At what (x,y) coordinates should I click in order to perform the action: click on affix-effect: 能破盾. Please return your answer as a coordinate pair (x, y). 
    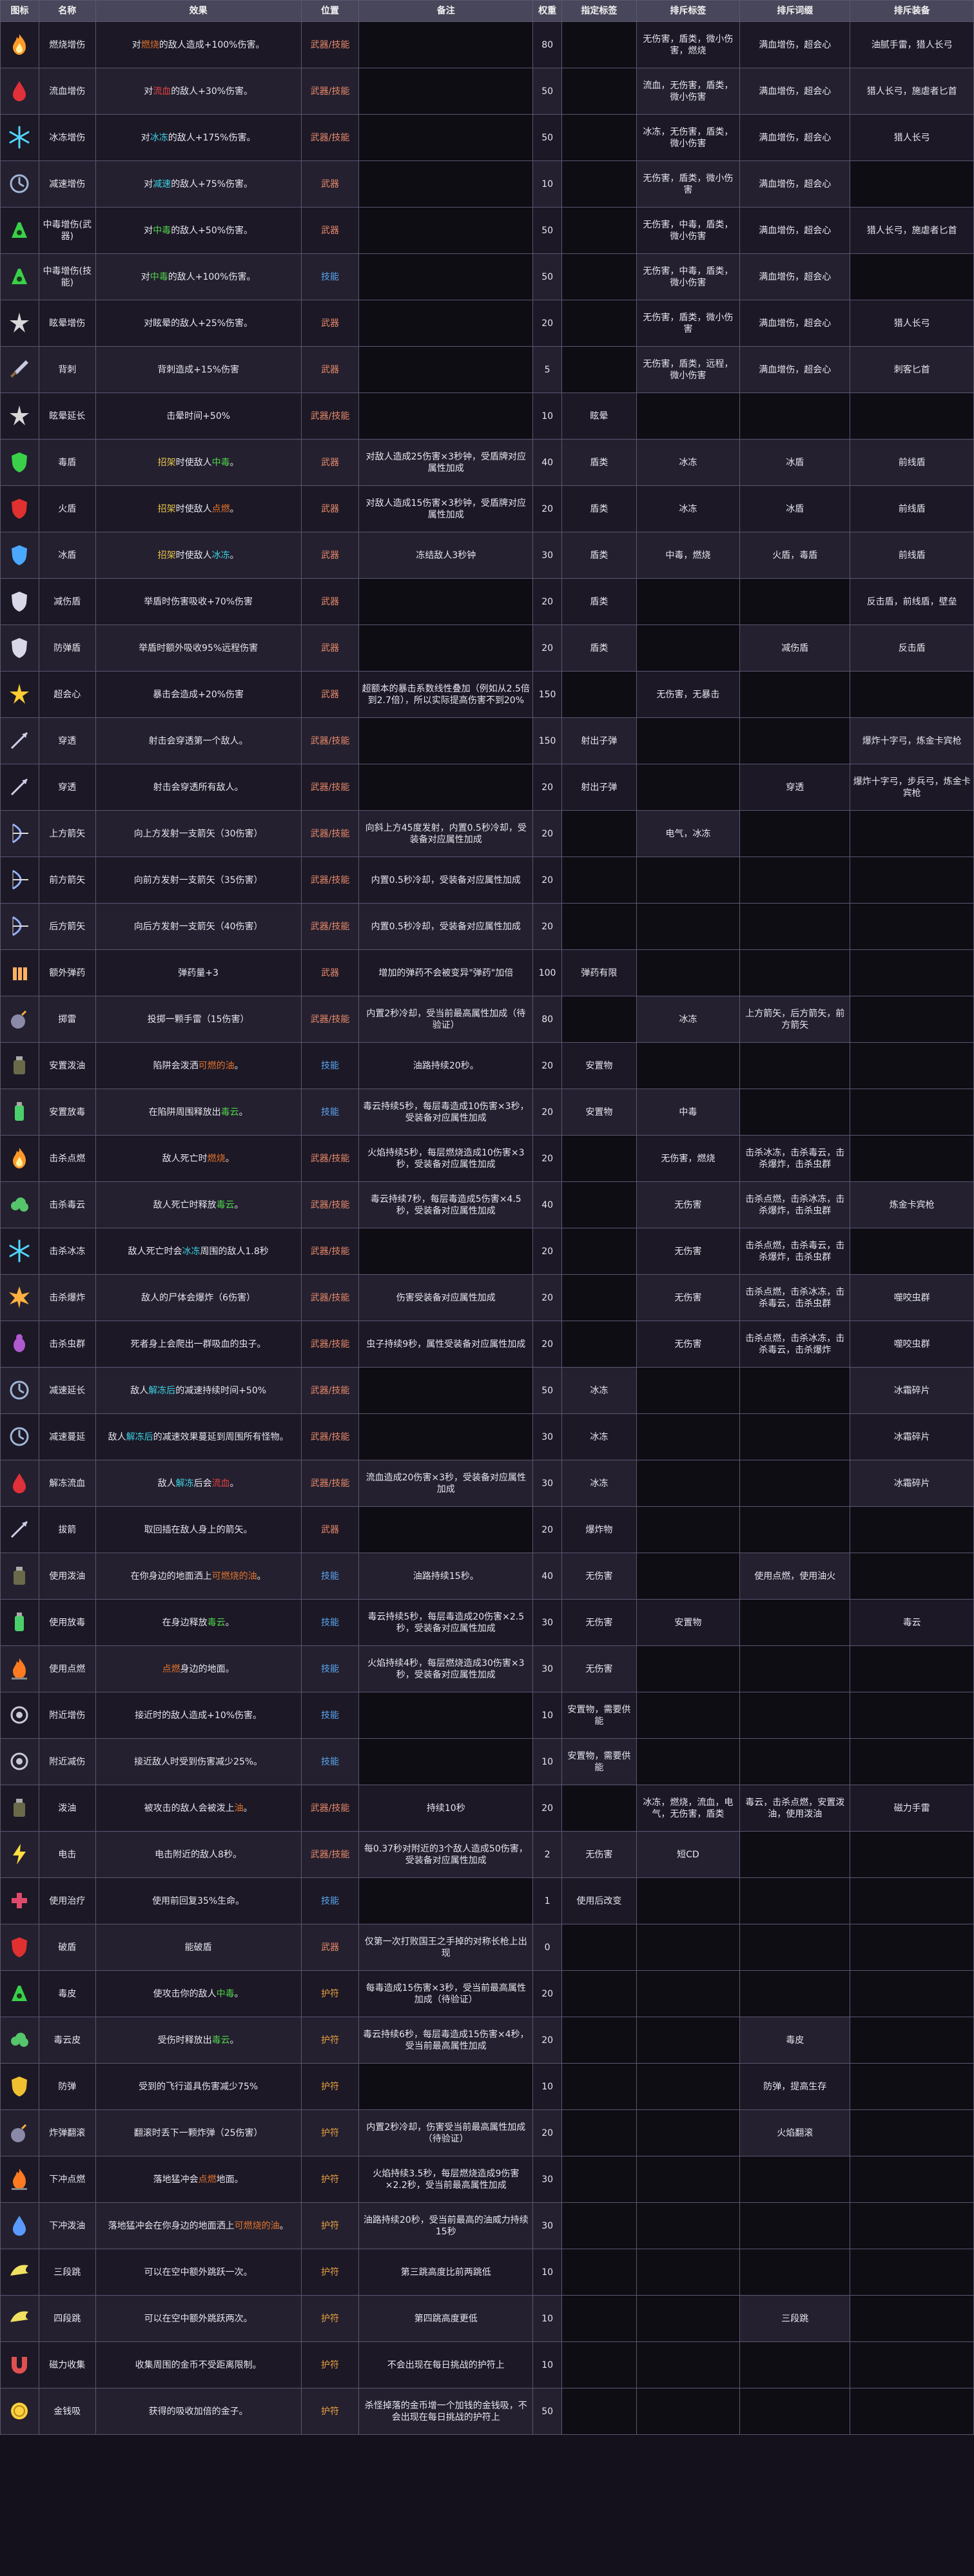
    Looking at the image, I should click on (198, 1947).